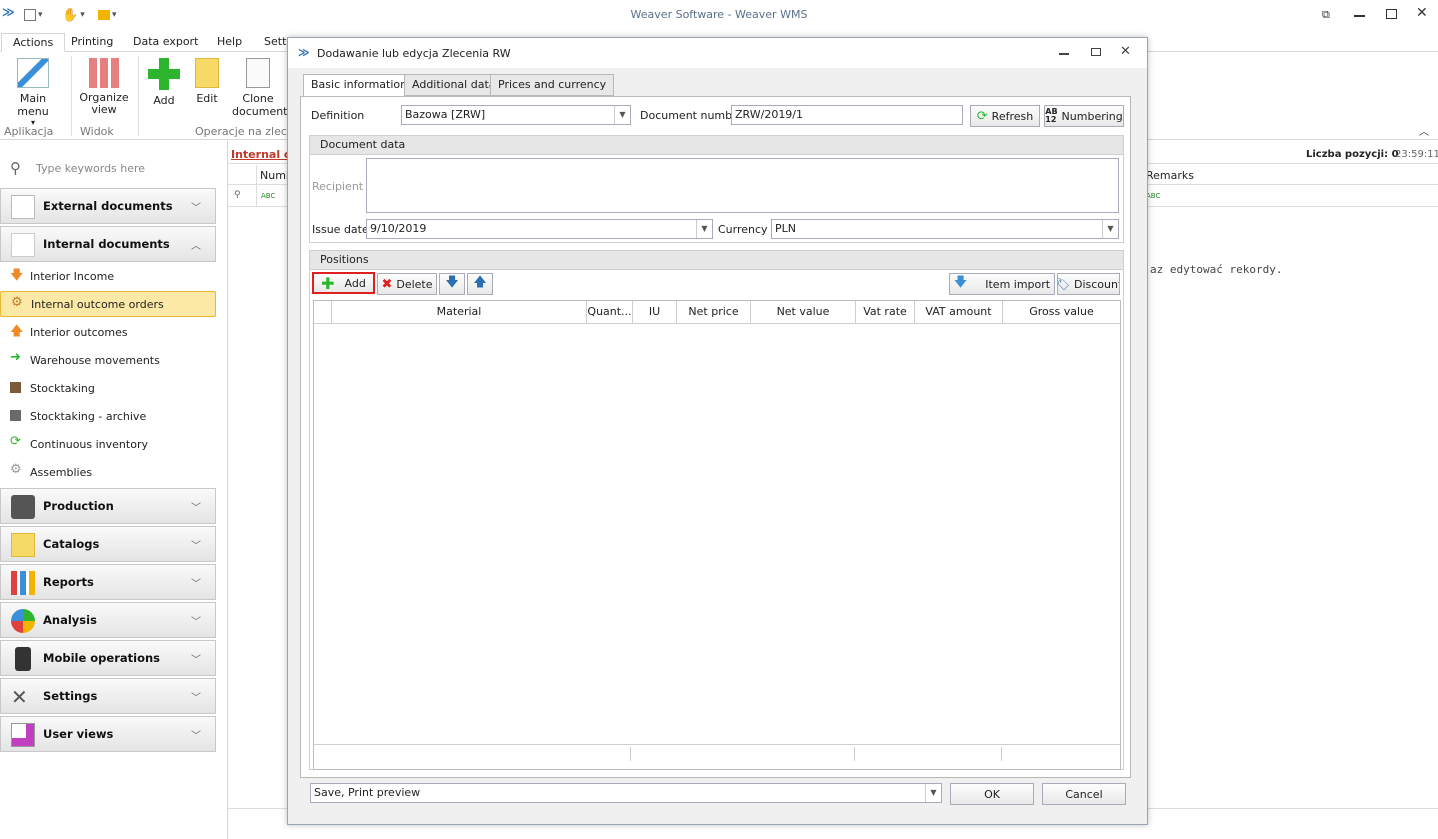  Describe the element at coordinates (742, 185) in the screenshot. I see `recipient-field` at that location.